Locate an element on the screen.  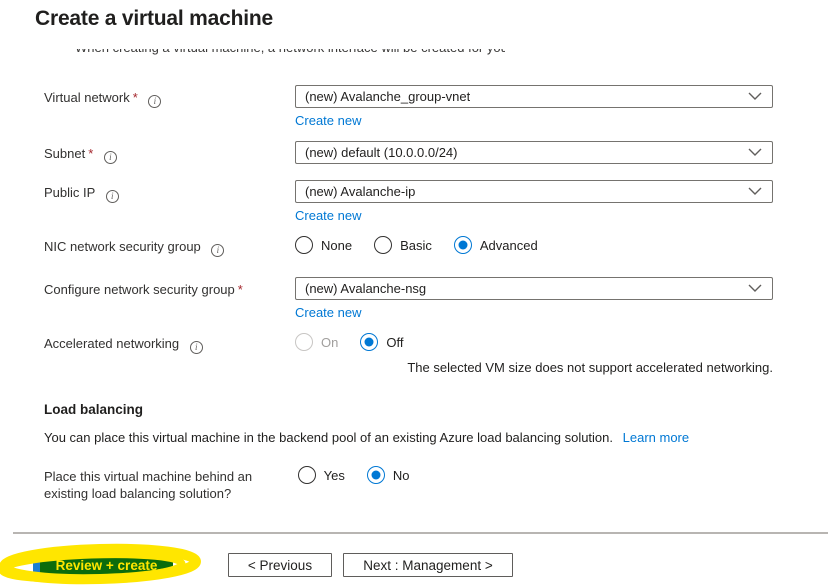
subnet-label: Subnet * i is located at coordinates (169, 152).